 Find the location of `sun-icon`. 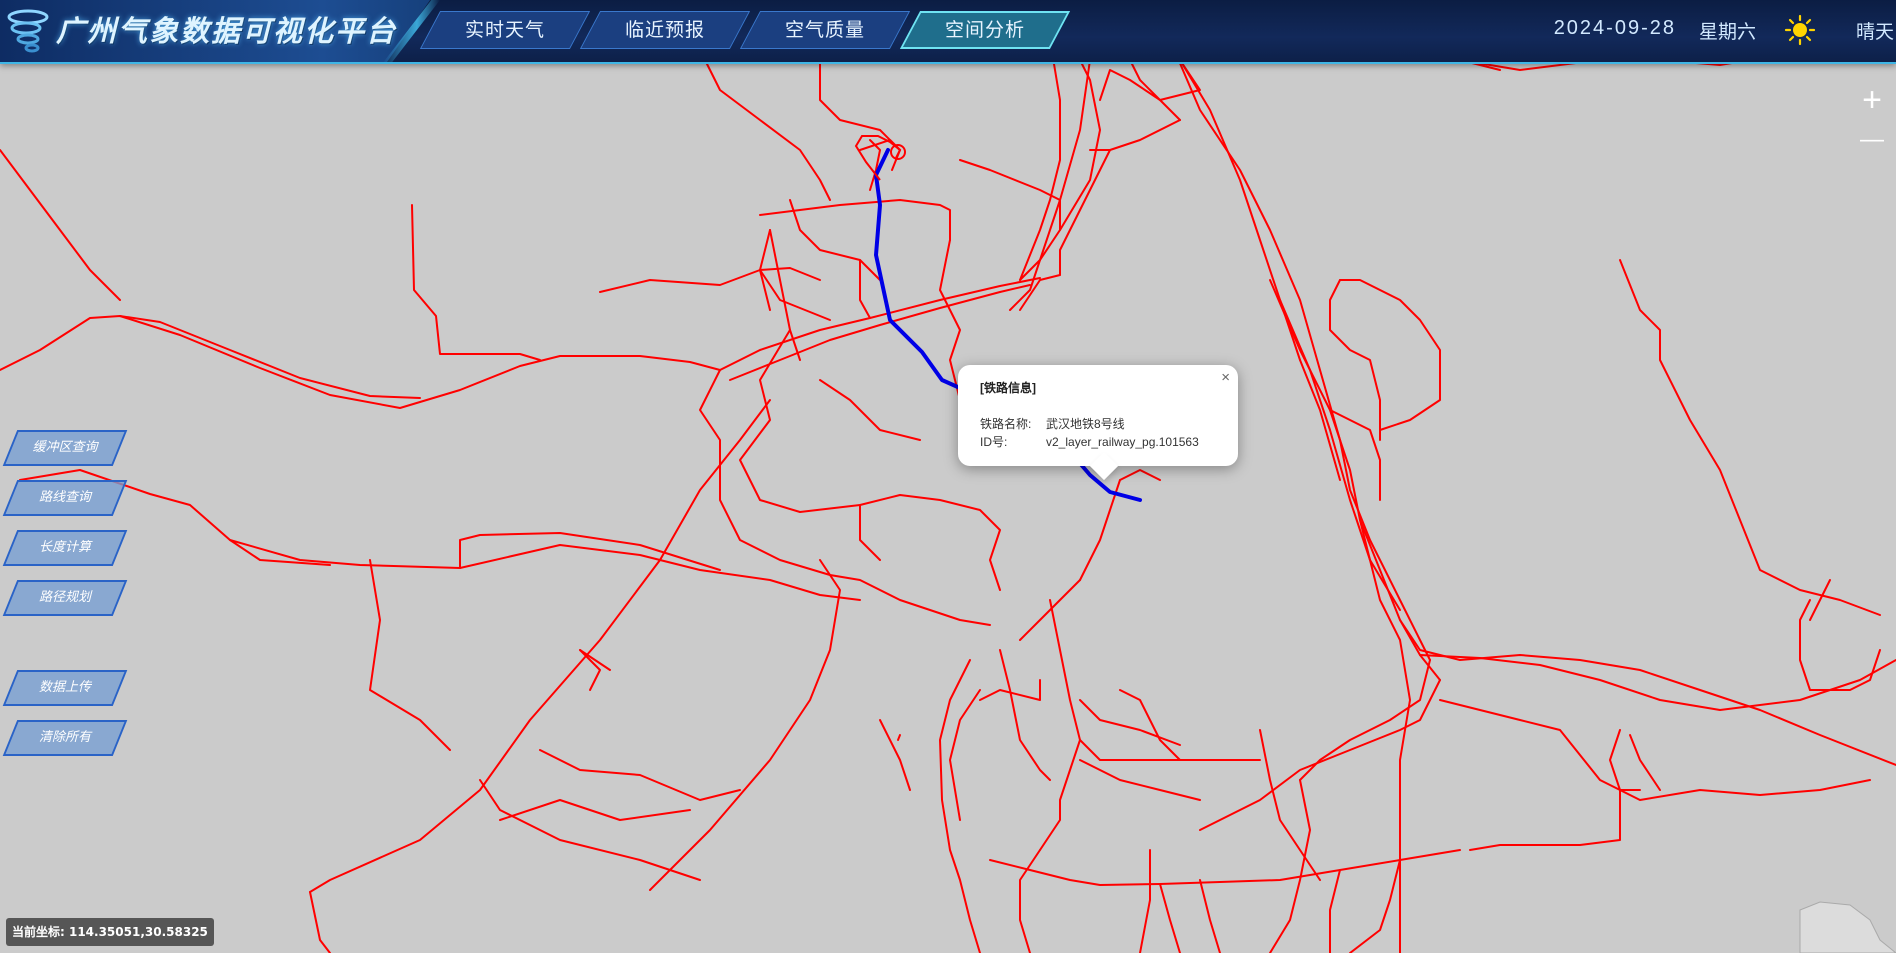

sun-icon is located at coordinates (1800, 30).